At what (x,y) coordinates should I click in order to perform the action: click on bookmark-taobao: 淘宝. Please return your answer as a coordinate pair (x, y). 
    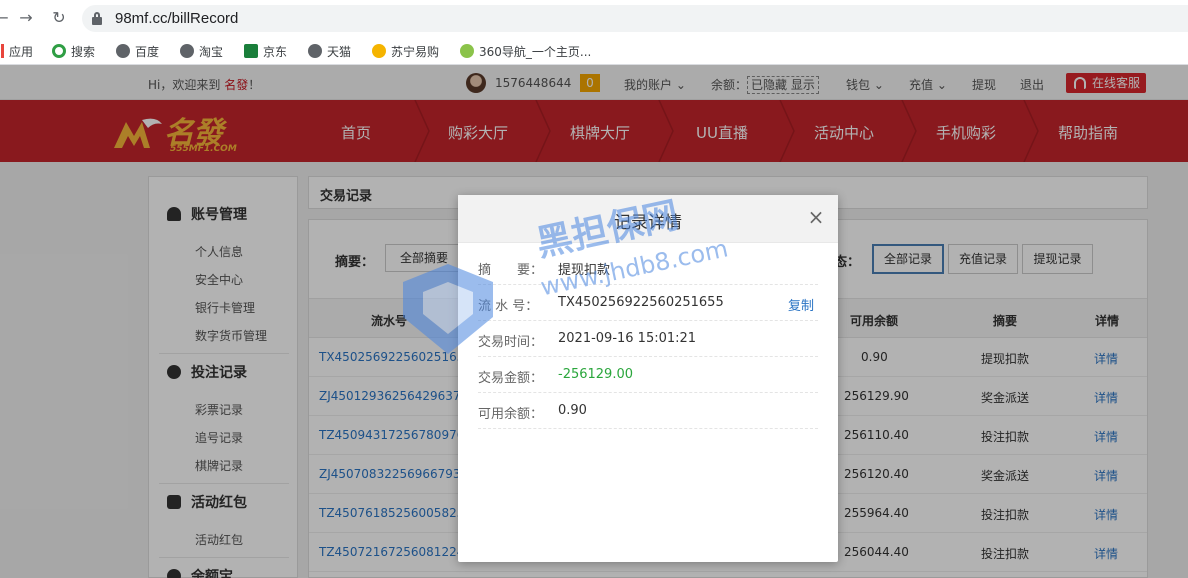
    Looking at the image, I should click on (201, 51).